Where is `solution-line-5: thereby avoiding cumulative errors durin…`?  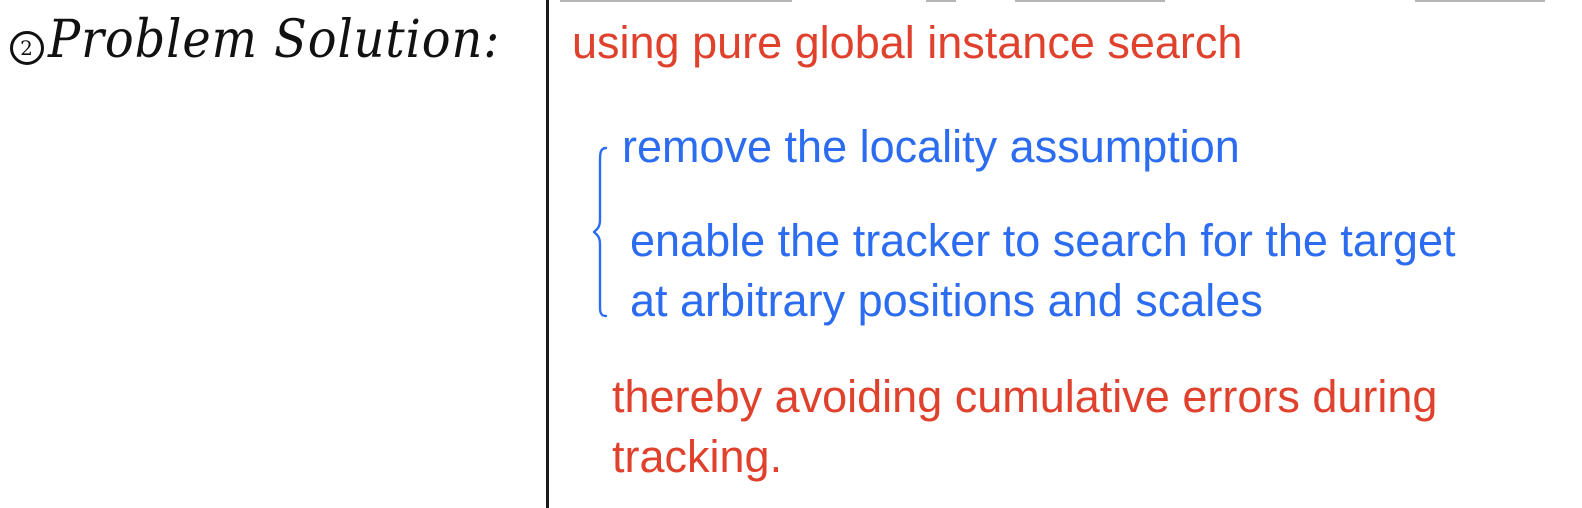
solution-line-5: thereby avoiding cumulative errors durin… is located at coordinates (1025, 396).